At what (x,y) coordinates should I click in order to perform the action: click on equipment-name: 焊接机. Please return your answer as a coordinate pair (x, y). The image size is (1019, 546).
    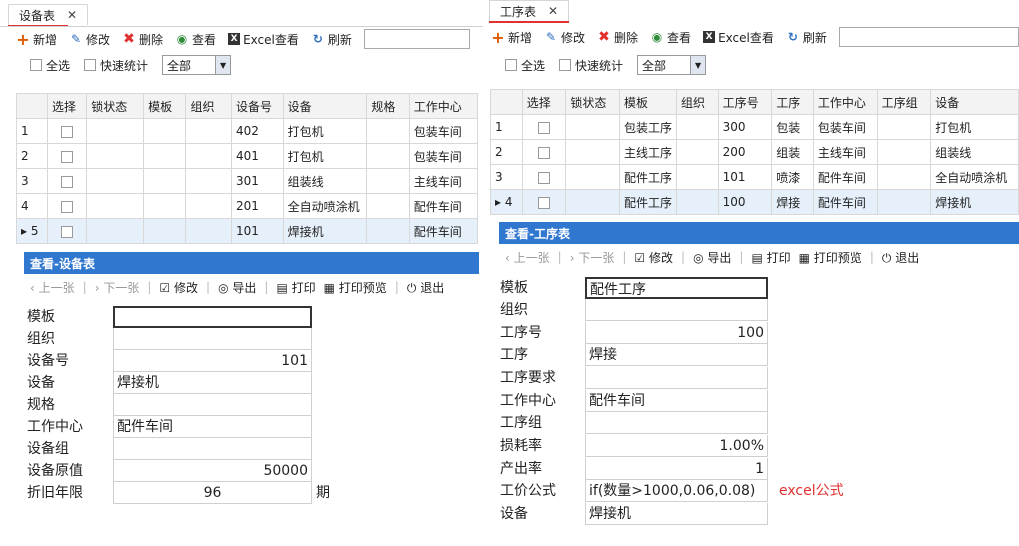
    Looking at the image, I should click on (325, 231).